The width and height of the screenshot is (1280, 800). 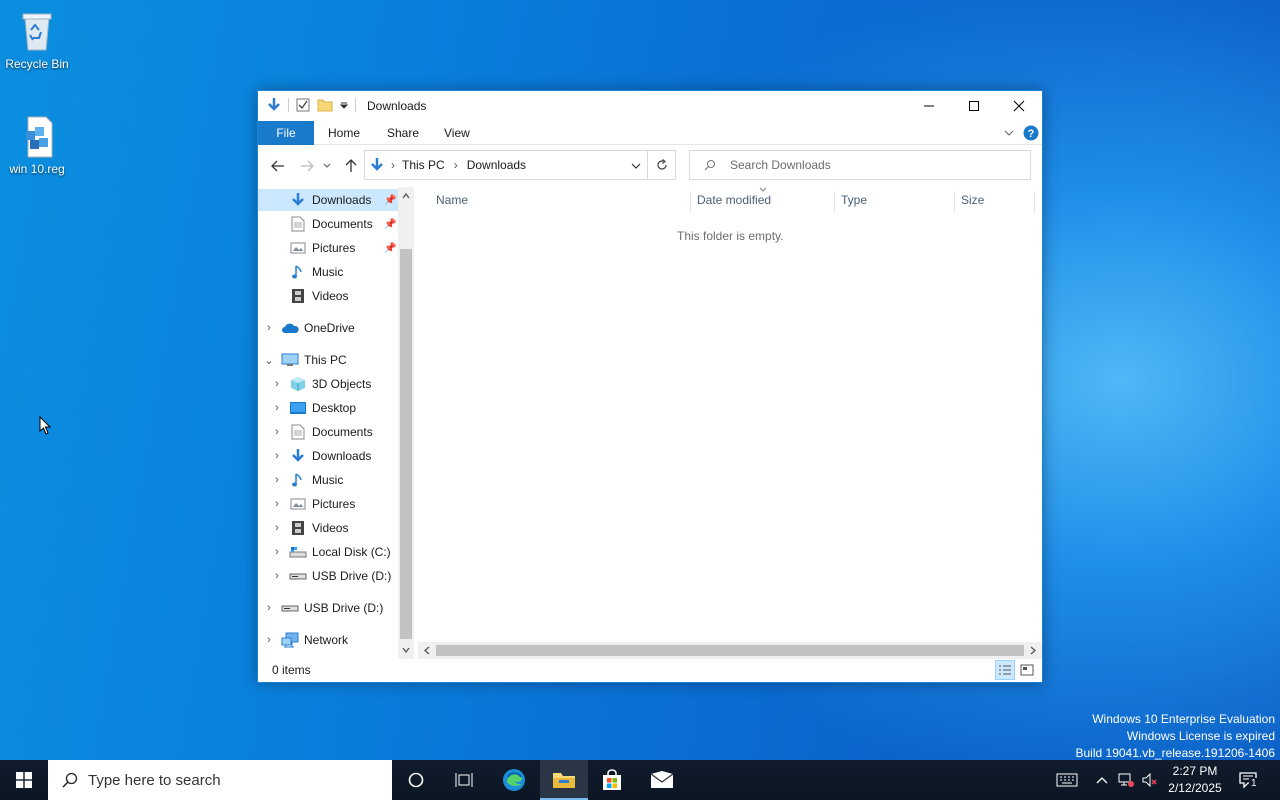 What do you see at coordinates (1033, 650) in the screenshot?
I see `scroll-right-arrow-icon` at bounding box center [1033, 650].